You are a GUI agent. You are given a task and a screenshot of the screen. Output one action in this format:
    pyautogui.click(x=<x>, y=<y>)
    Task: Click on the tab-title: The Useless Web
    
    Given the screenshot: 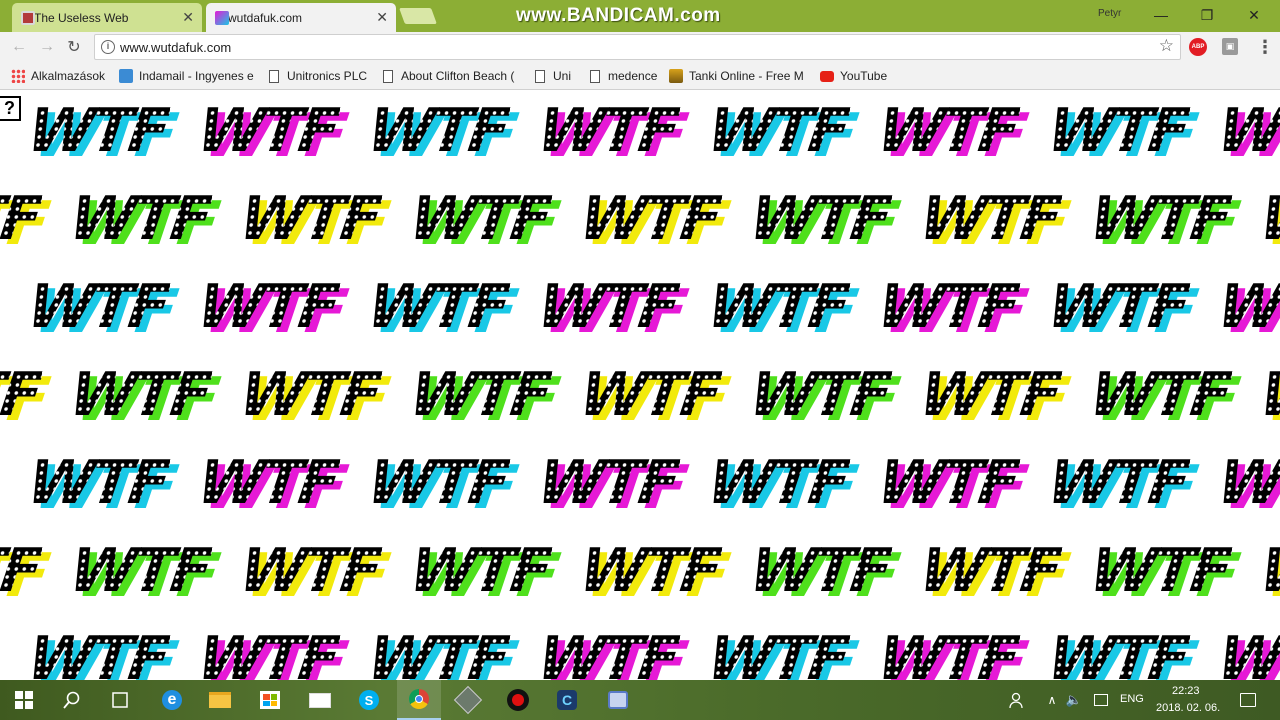 What is the action you would take?
    pyautogui.click(x=81, y=17)
    